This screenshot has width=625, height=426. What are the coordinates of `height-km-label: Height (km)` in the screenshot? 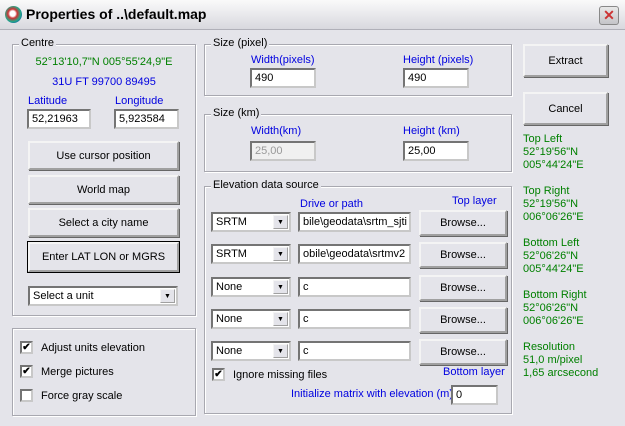 It's located at (431, 131).